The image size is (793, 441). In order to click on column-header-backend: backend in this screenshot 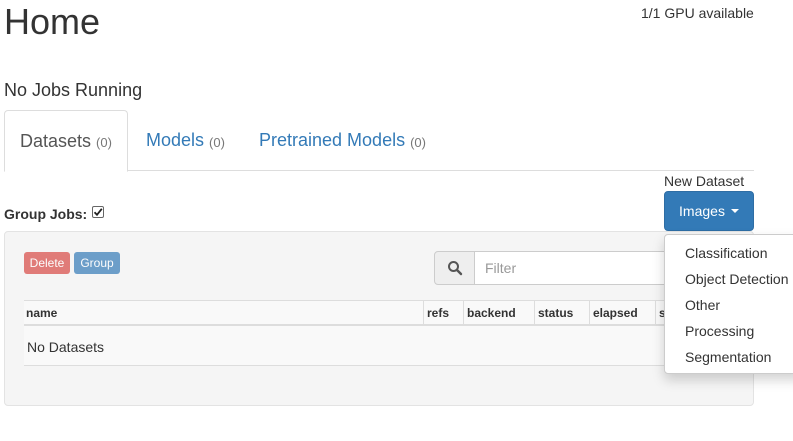, I will do `click(498, 312)`.